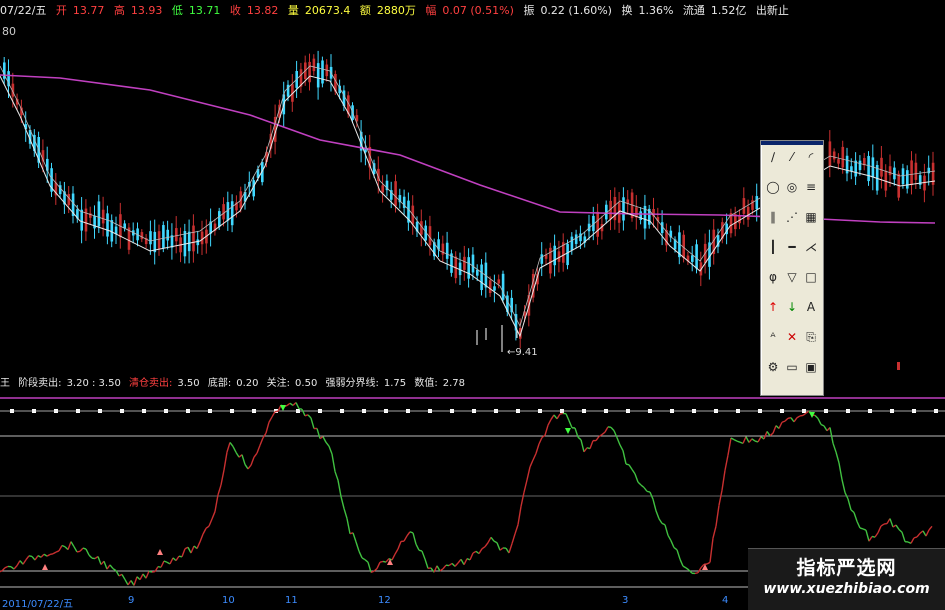 This screenshot has width=945, height=610. I want to click on tool-channel-icon: ≡, so click(811, 187).